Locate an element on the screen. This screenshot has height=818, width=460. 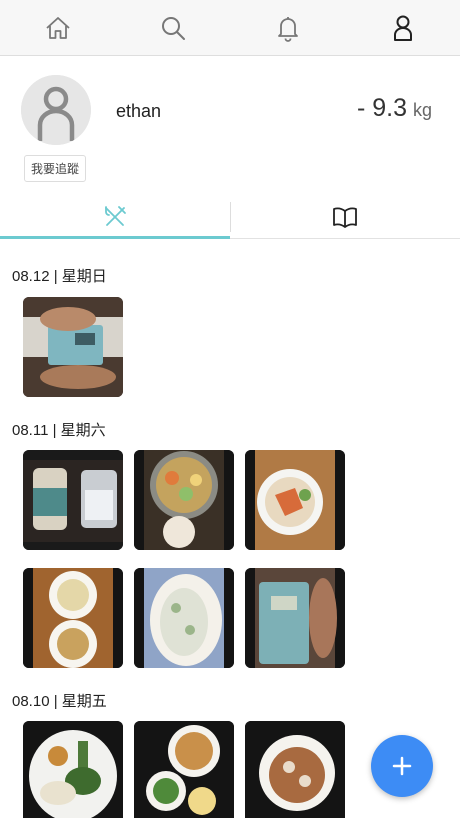
home-icon is located at coordinates (57, 27).